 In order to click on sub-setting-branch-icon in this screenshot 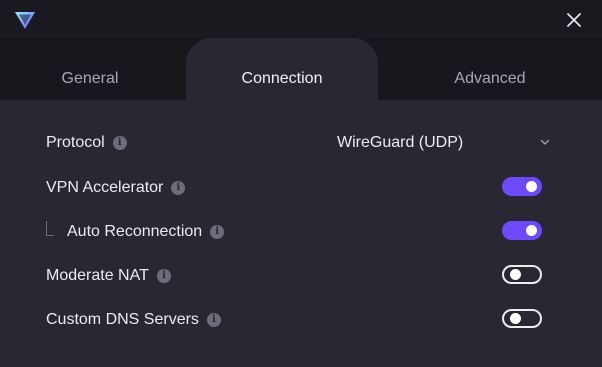, I will do `click(50, 228)`.